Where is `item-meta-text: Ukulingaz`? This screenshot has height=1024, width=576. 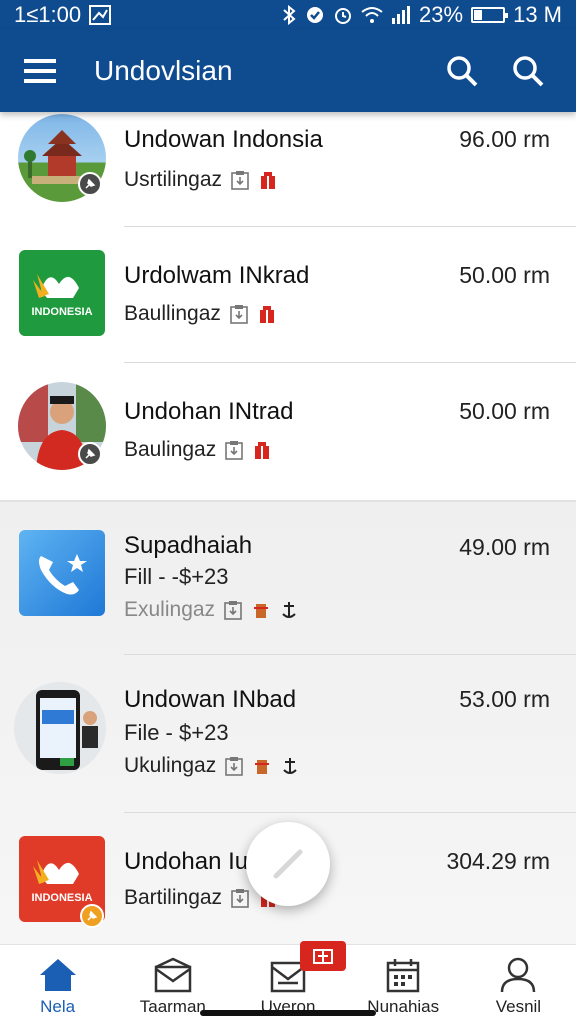 item-meta-text: Ukulingaz is located at coordinates (170, 765).